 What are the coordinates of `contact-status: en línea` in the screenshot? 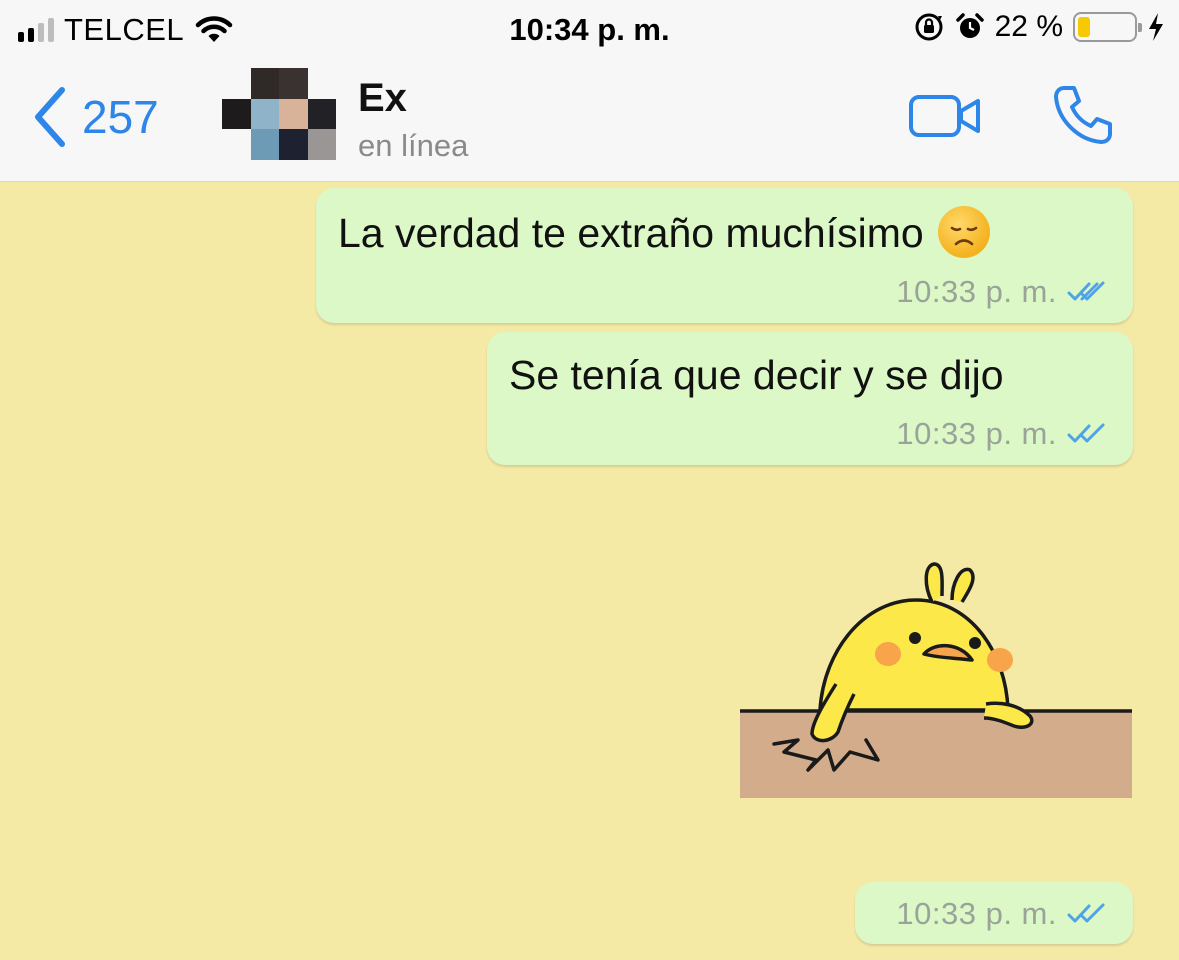 It's located at (413, 145).